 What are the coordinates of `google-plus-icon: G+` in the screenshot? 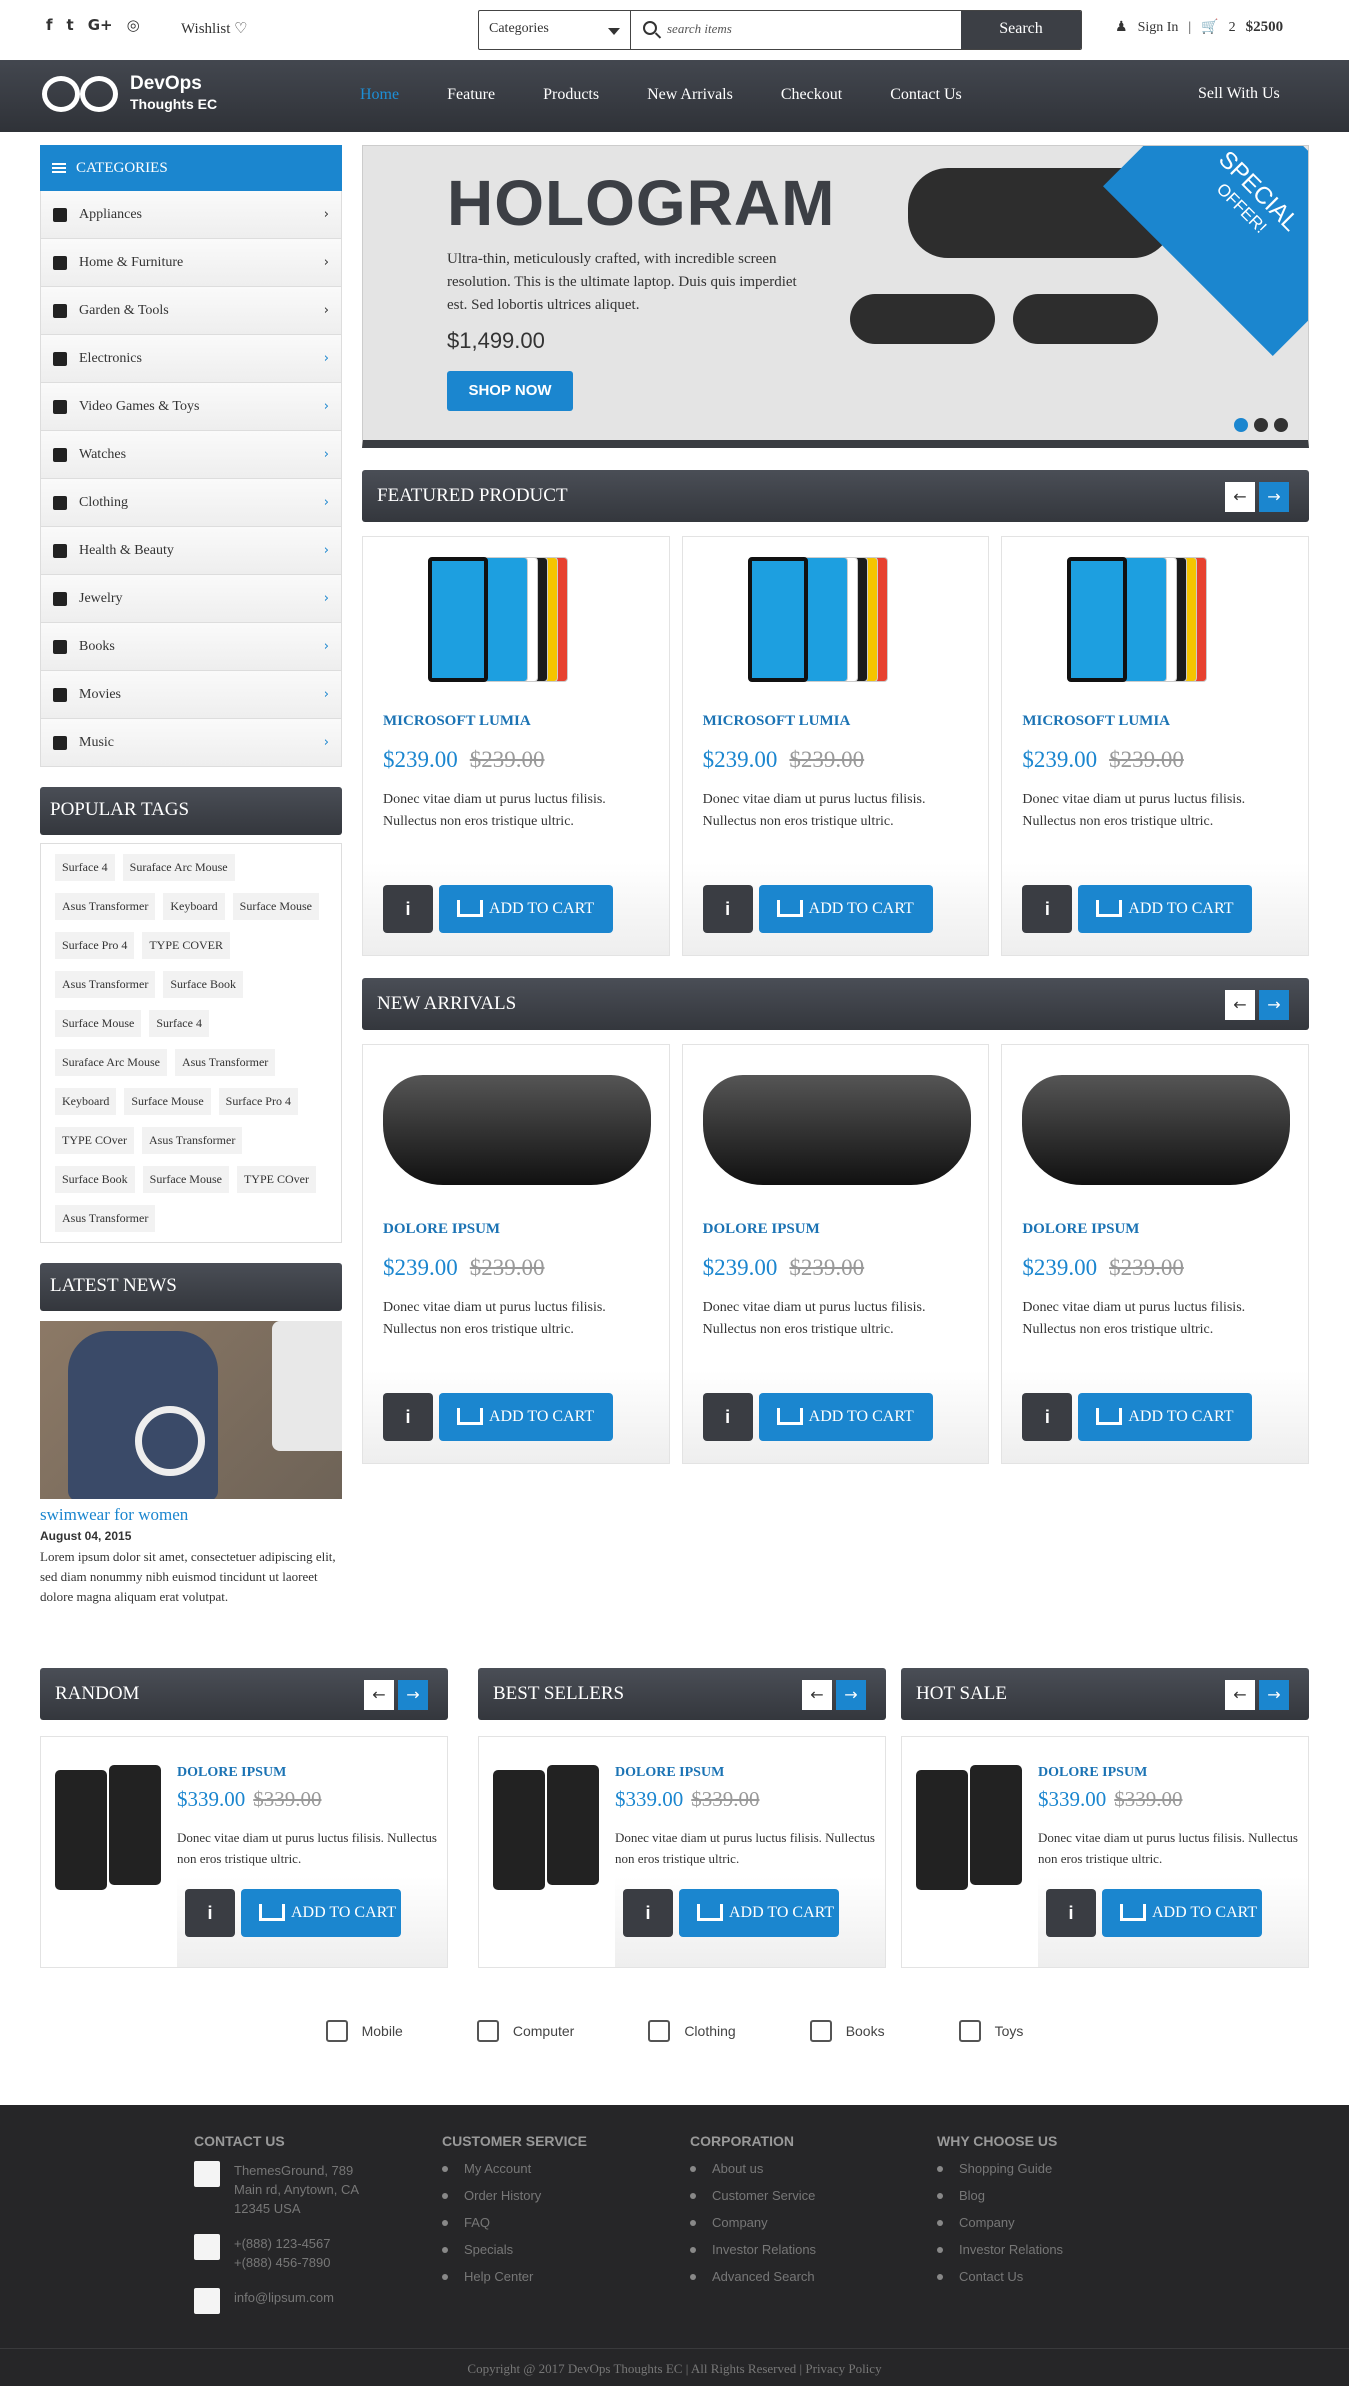 It's located at (100, 25).